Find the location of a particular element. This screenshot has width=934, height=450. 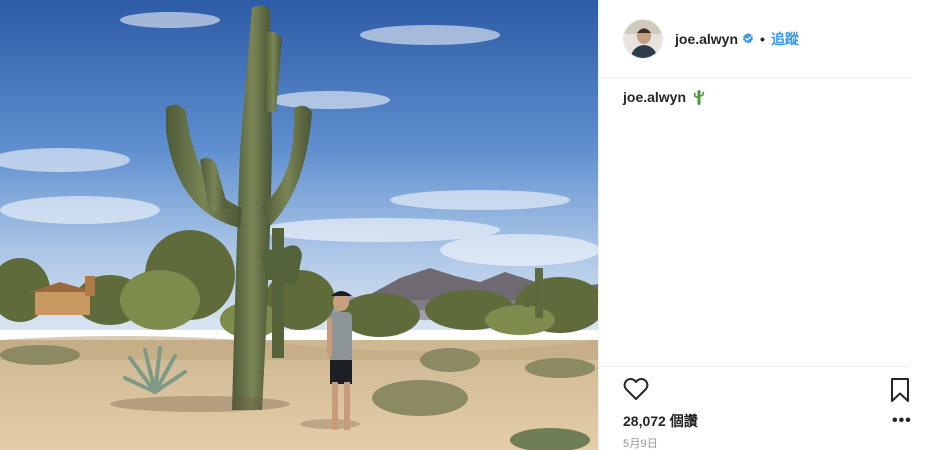

post-header: joe.alwyn • 追蹤 is located at coordinates (754, 39).